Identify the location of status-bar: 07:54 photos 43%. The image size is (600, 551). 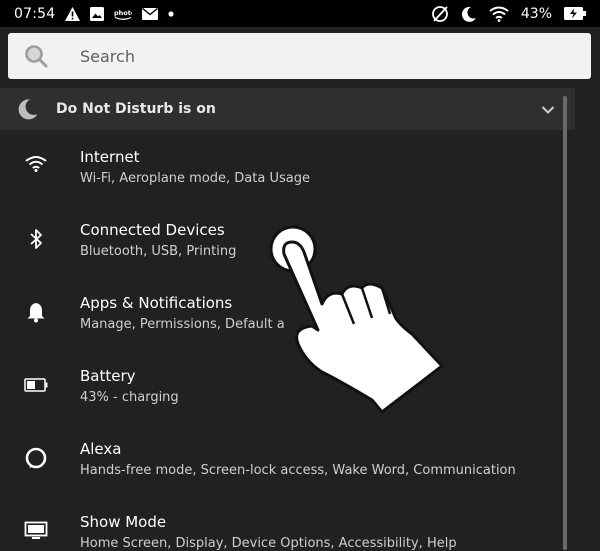
(300, 13).